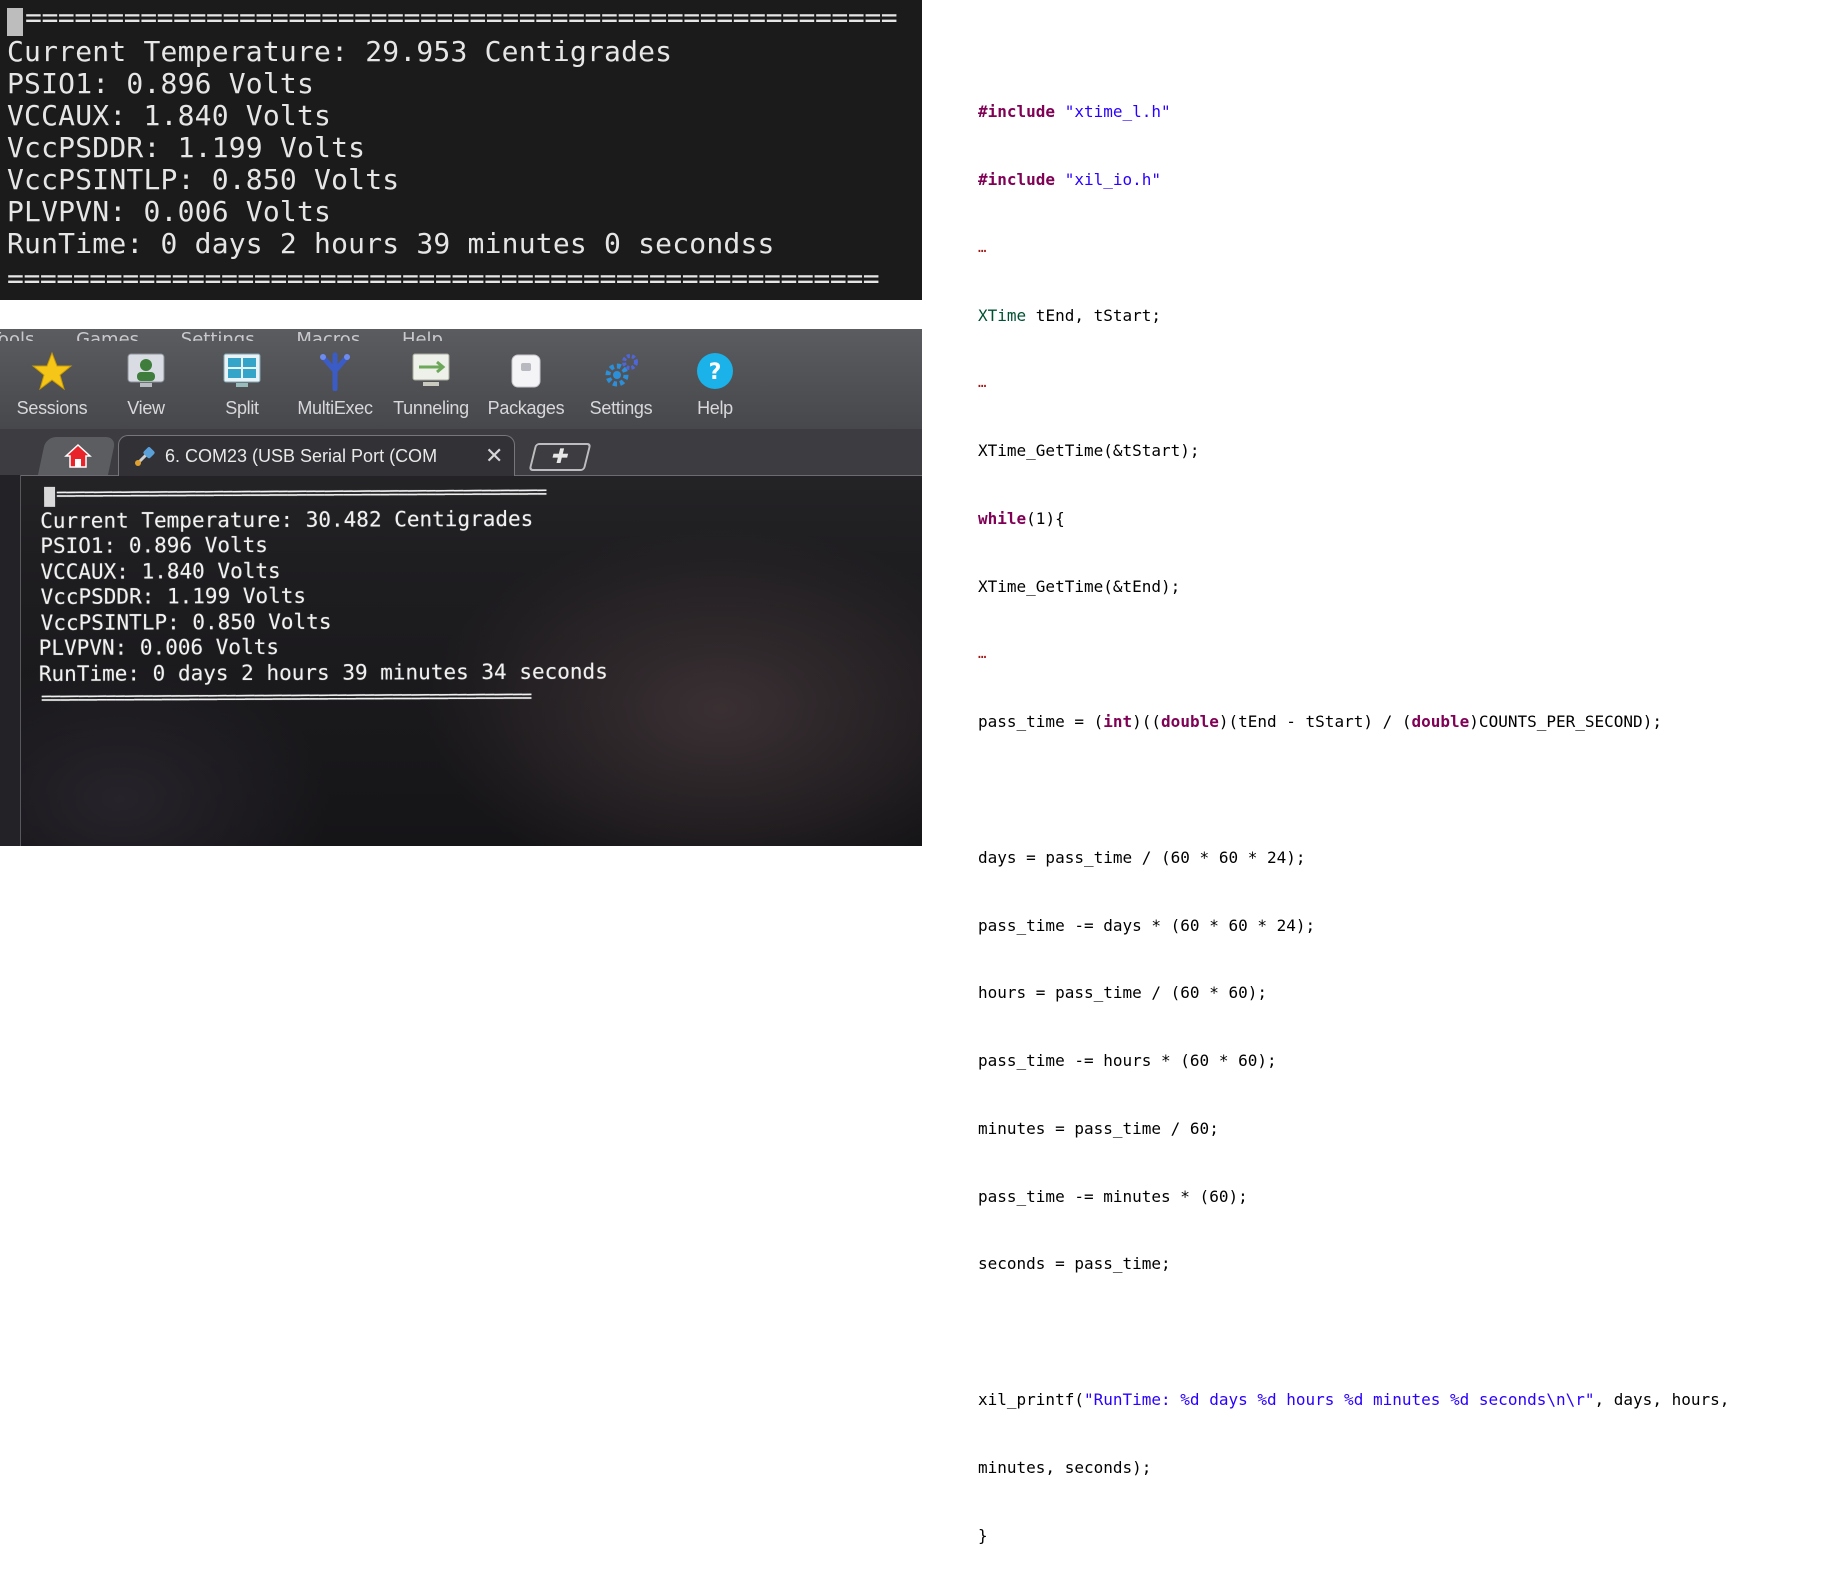 The height and width of the screenshot is (1570, 1848). I want to click on menu-games: Games, so click(107, 335).